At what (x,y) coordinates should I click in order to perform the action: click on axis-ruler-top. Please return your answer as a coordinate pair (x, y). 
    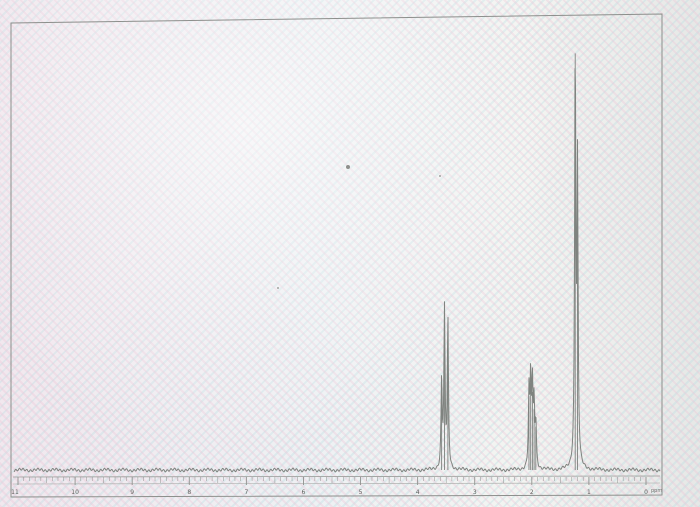
    Looking at the image, I should click on (336, 476).